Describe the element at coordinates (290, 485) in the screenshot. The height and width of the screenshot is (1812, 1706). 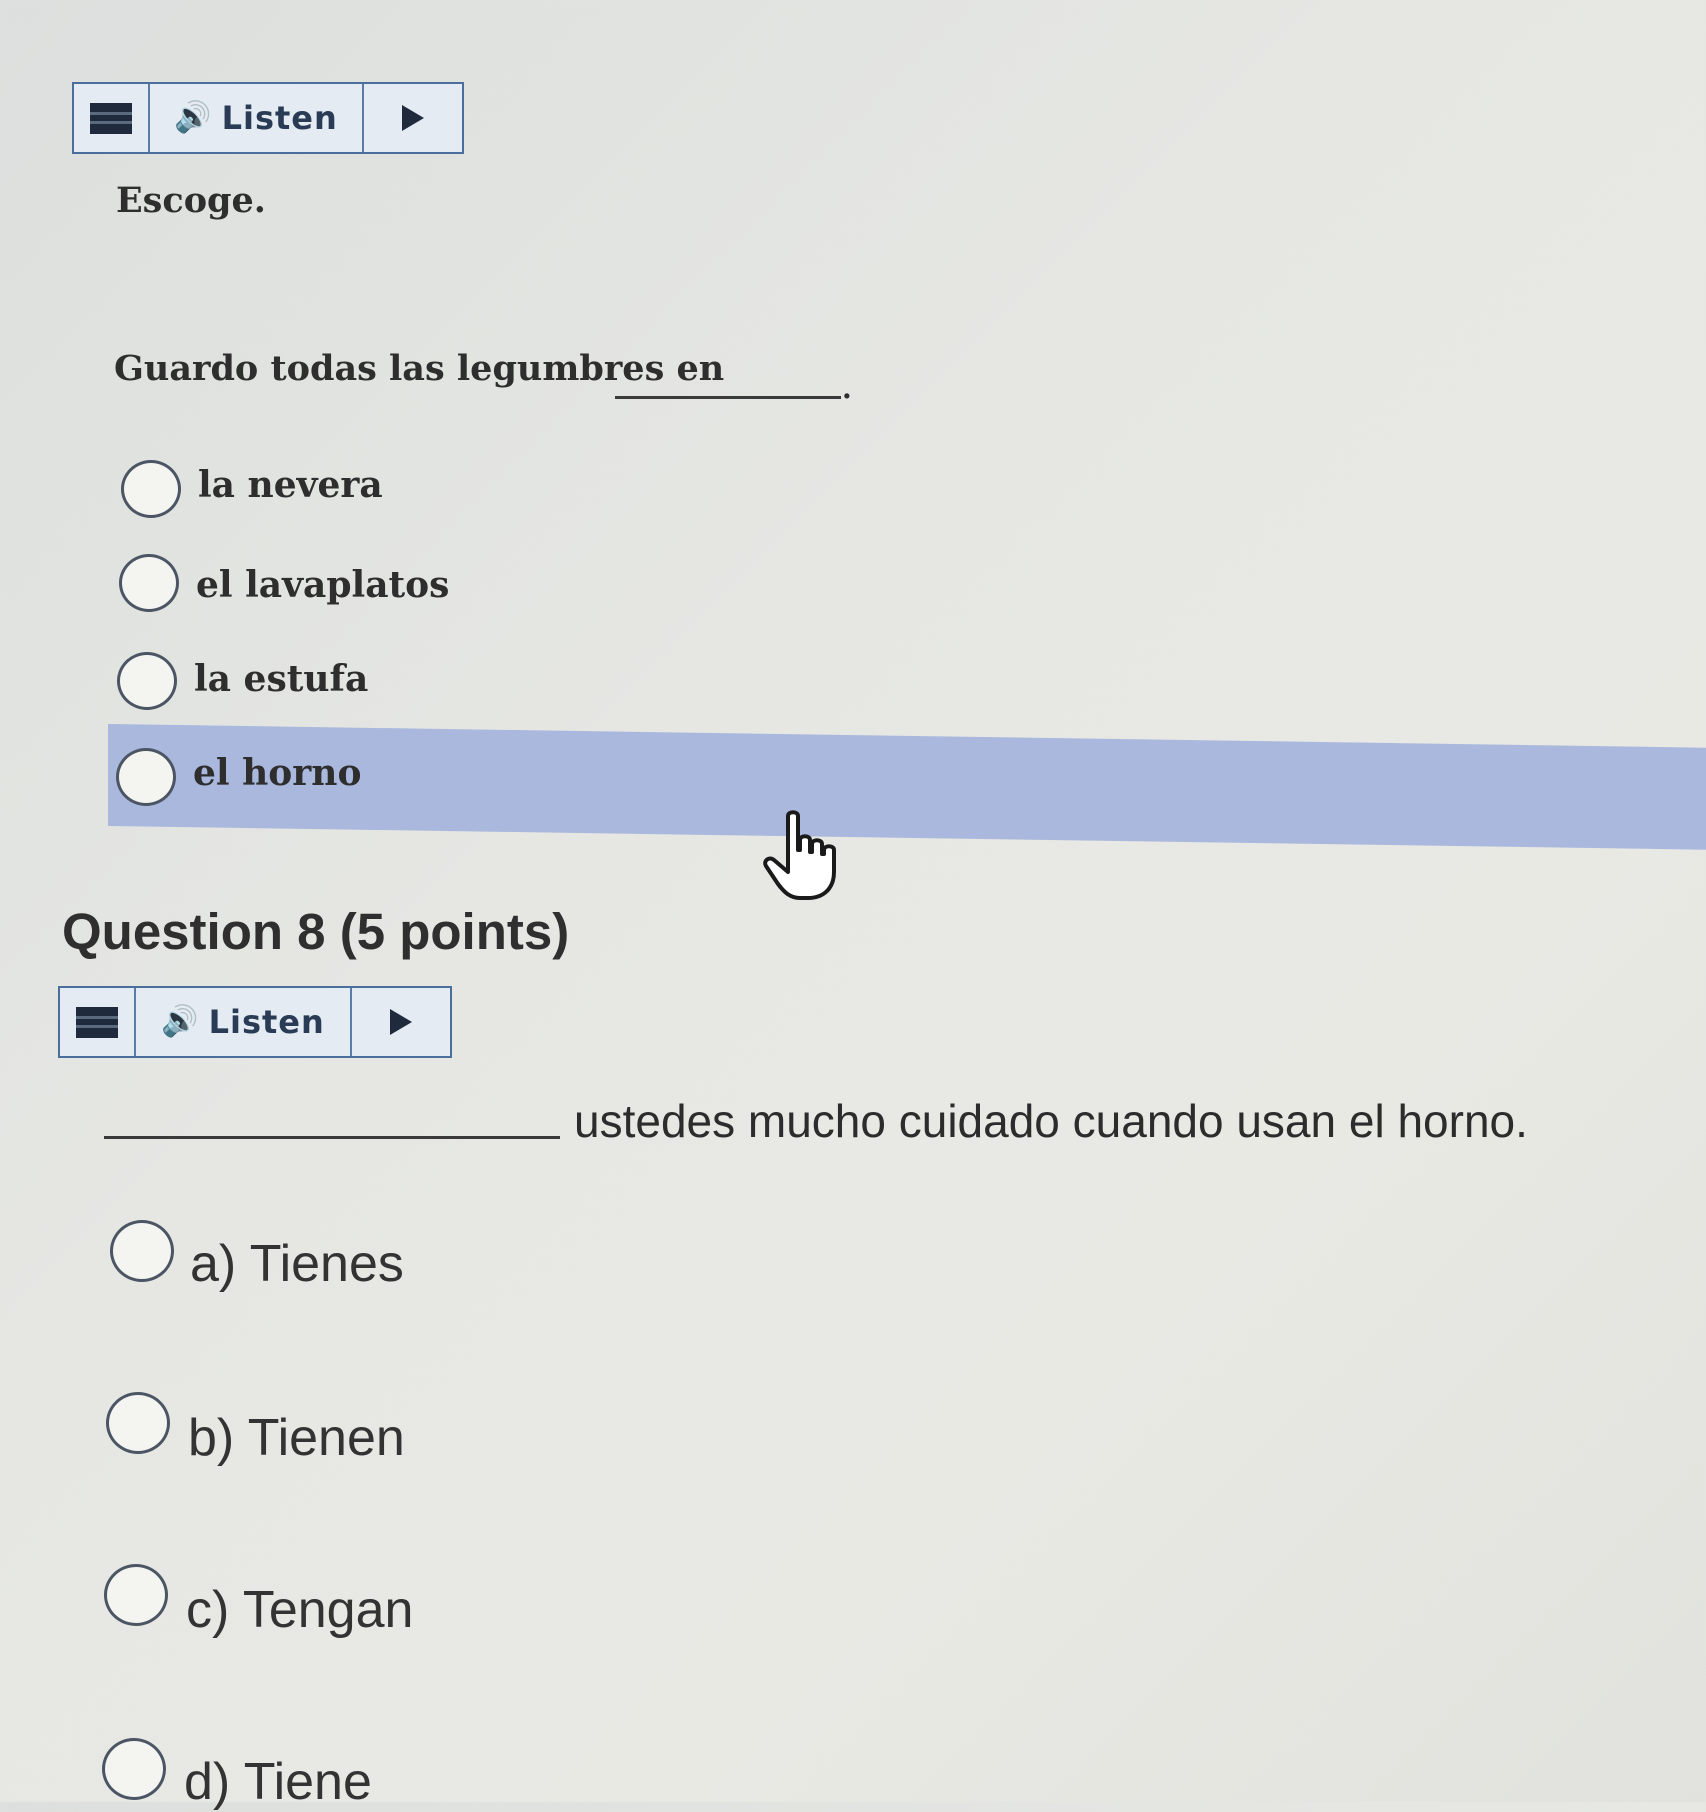
I see `q7-option-1-label: la nevera` at that location.